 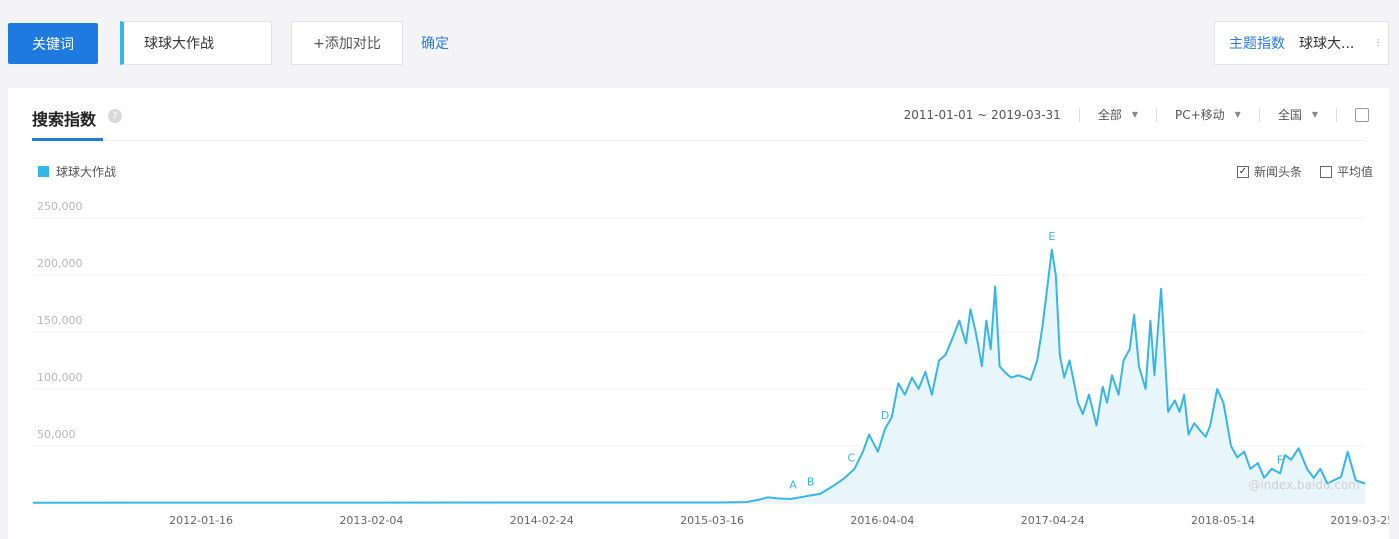 What do you see at coordinates (1223, 520) in the screenshot?
I see `x-tick-label: 2018-05-14` at bounding box center [1223, 520].